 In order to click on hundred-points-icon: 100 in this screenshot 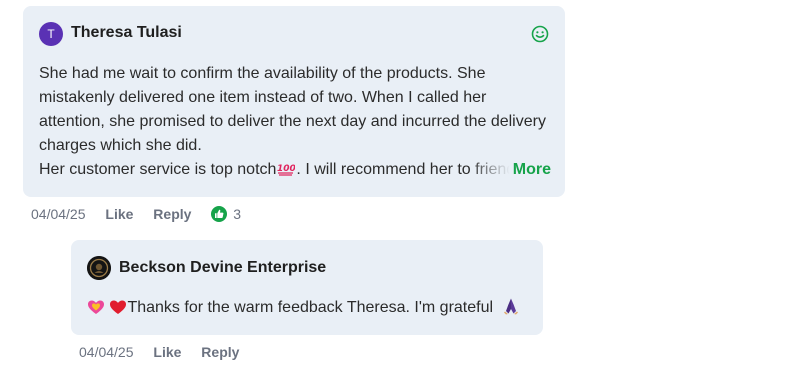, I will do `click(286, 170)`.